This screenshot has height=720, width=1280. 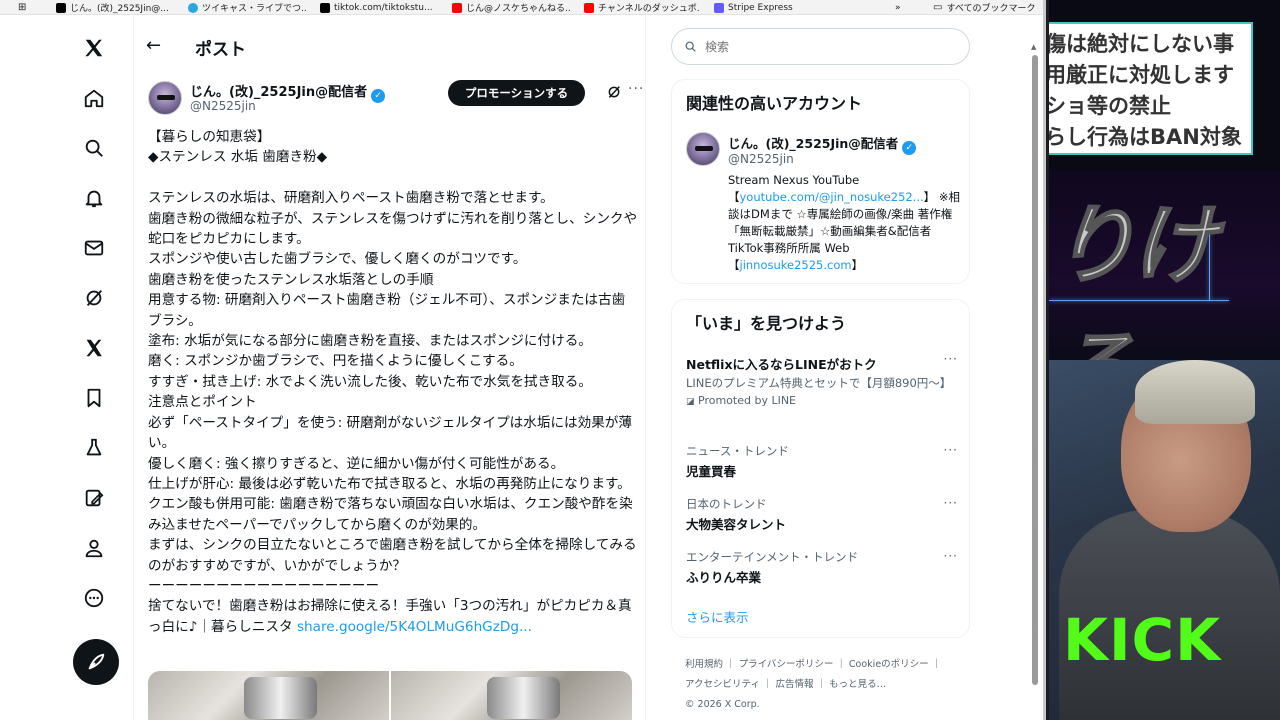 What do you see at coordinates (220, 50) in the screenshot?
I see `page-title: ポスト` at bounding box center [220, 50].